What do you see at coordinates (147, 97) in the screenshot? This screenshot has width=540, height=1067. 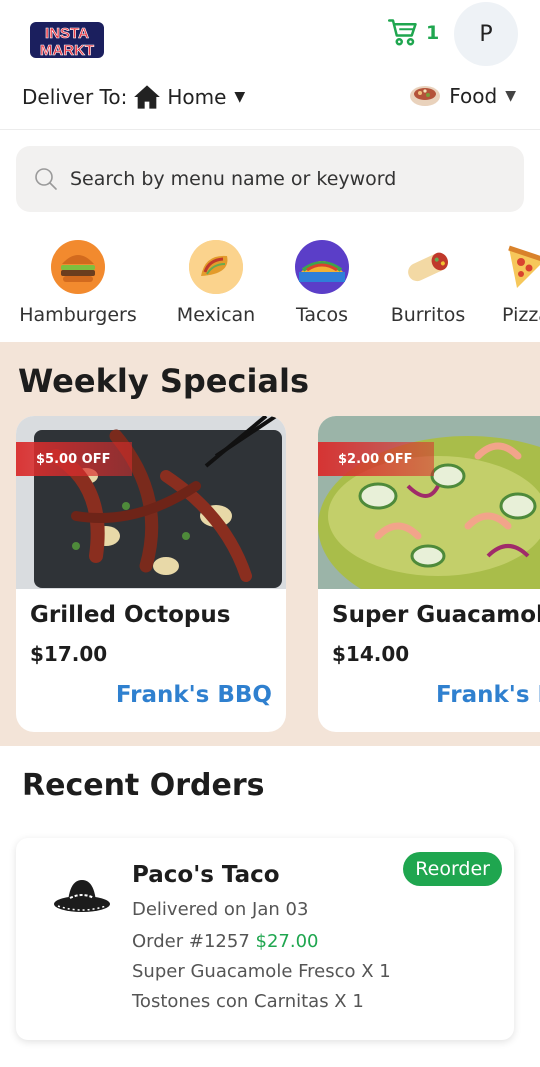 I see `home-icon` at bounding box center [147, 97].